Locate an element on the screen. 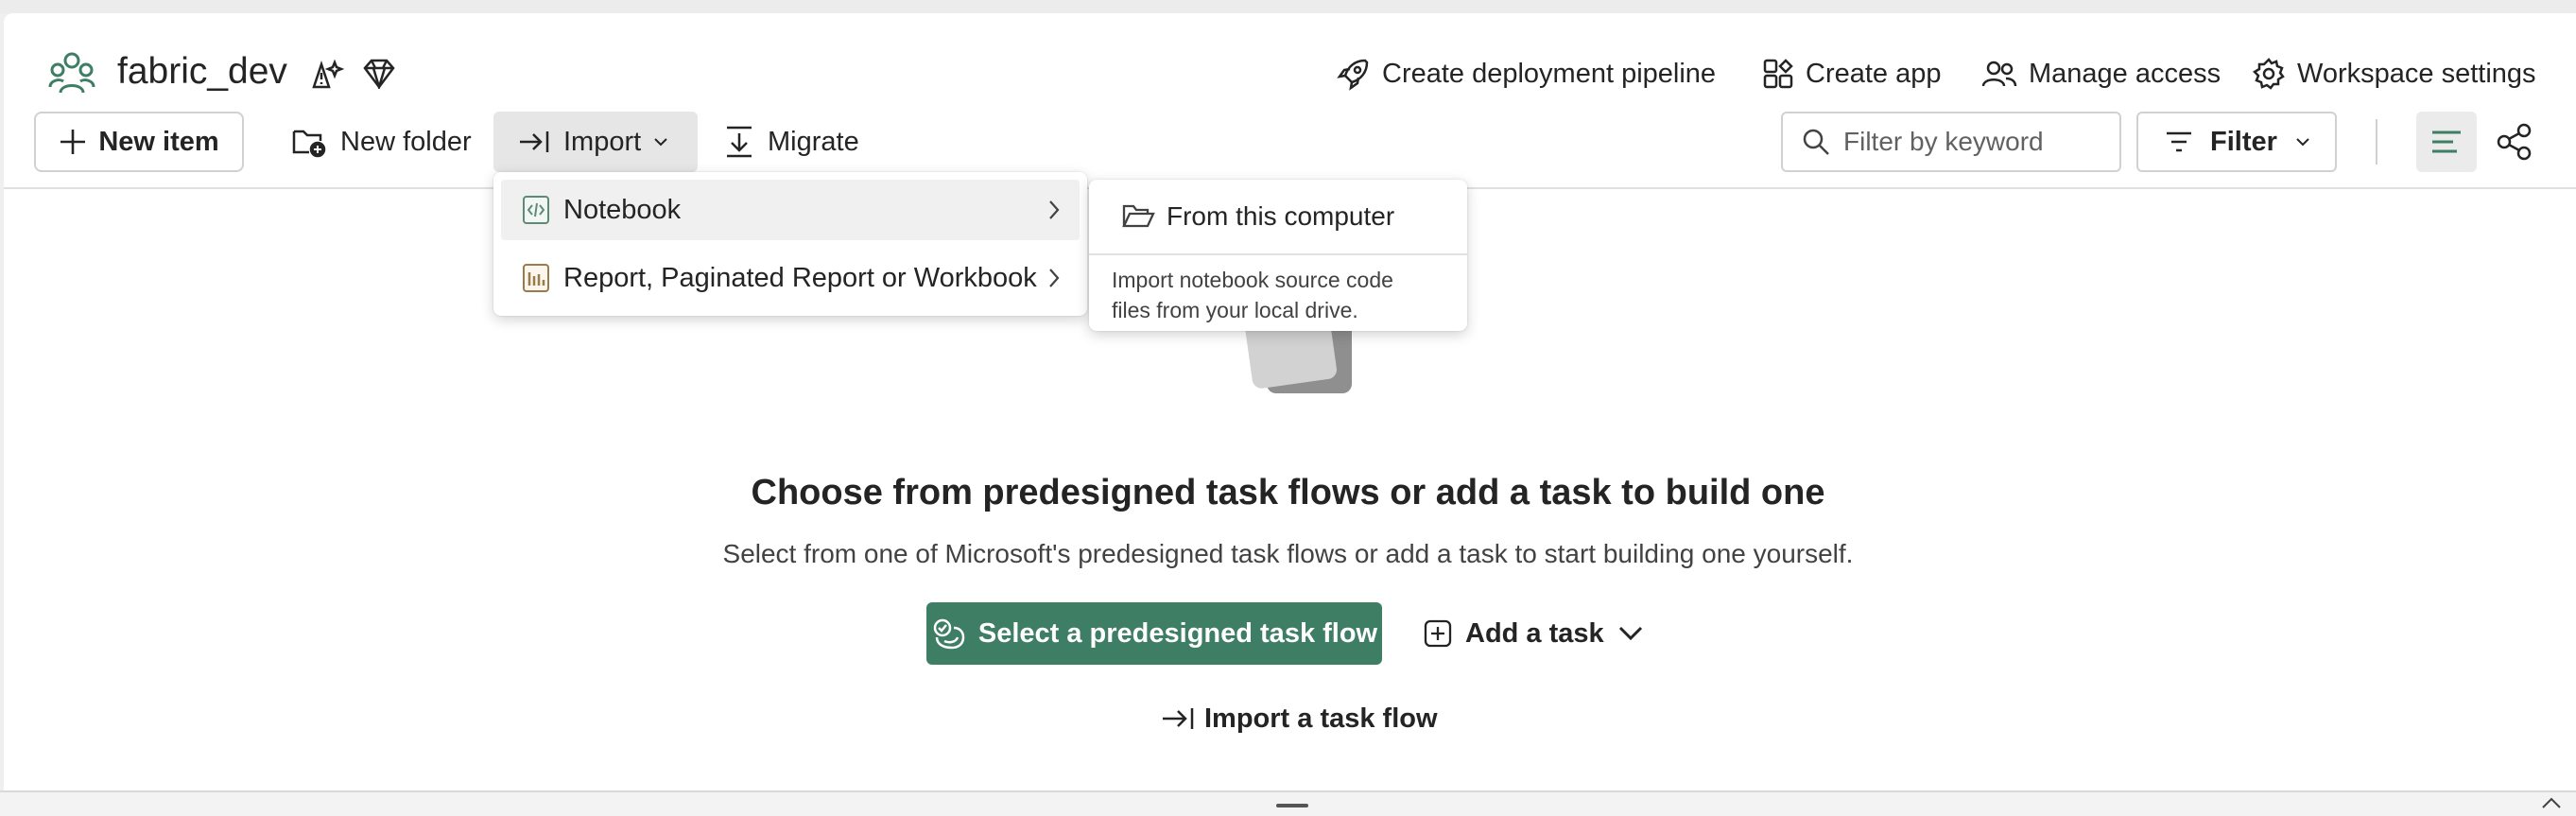  import-task-flow-button: Import a task flow is located at coordinates (1299, 718).